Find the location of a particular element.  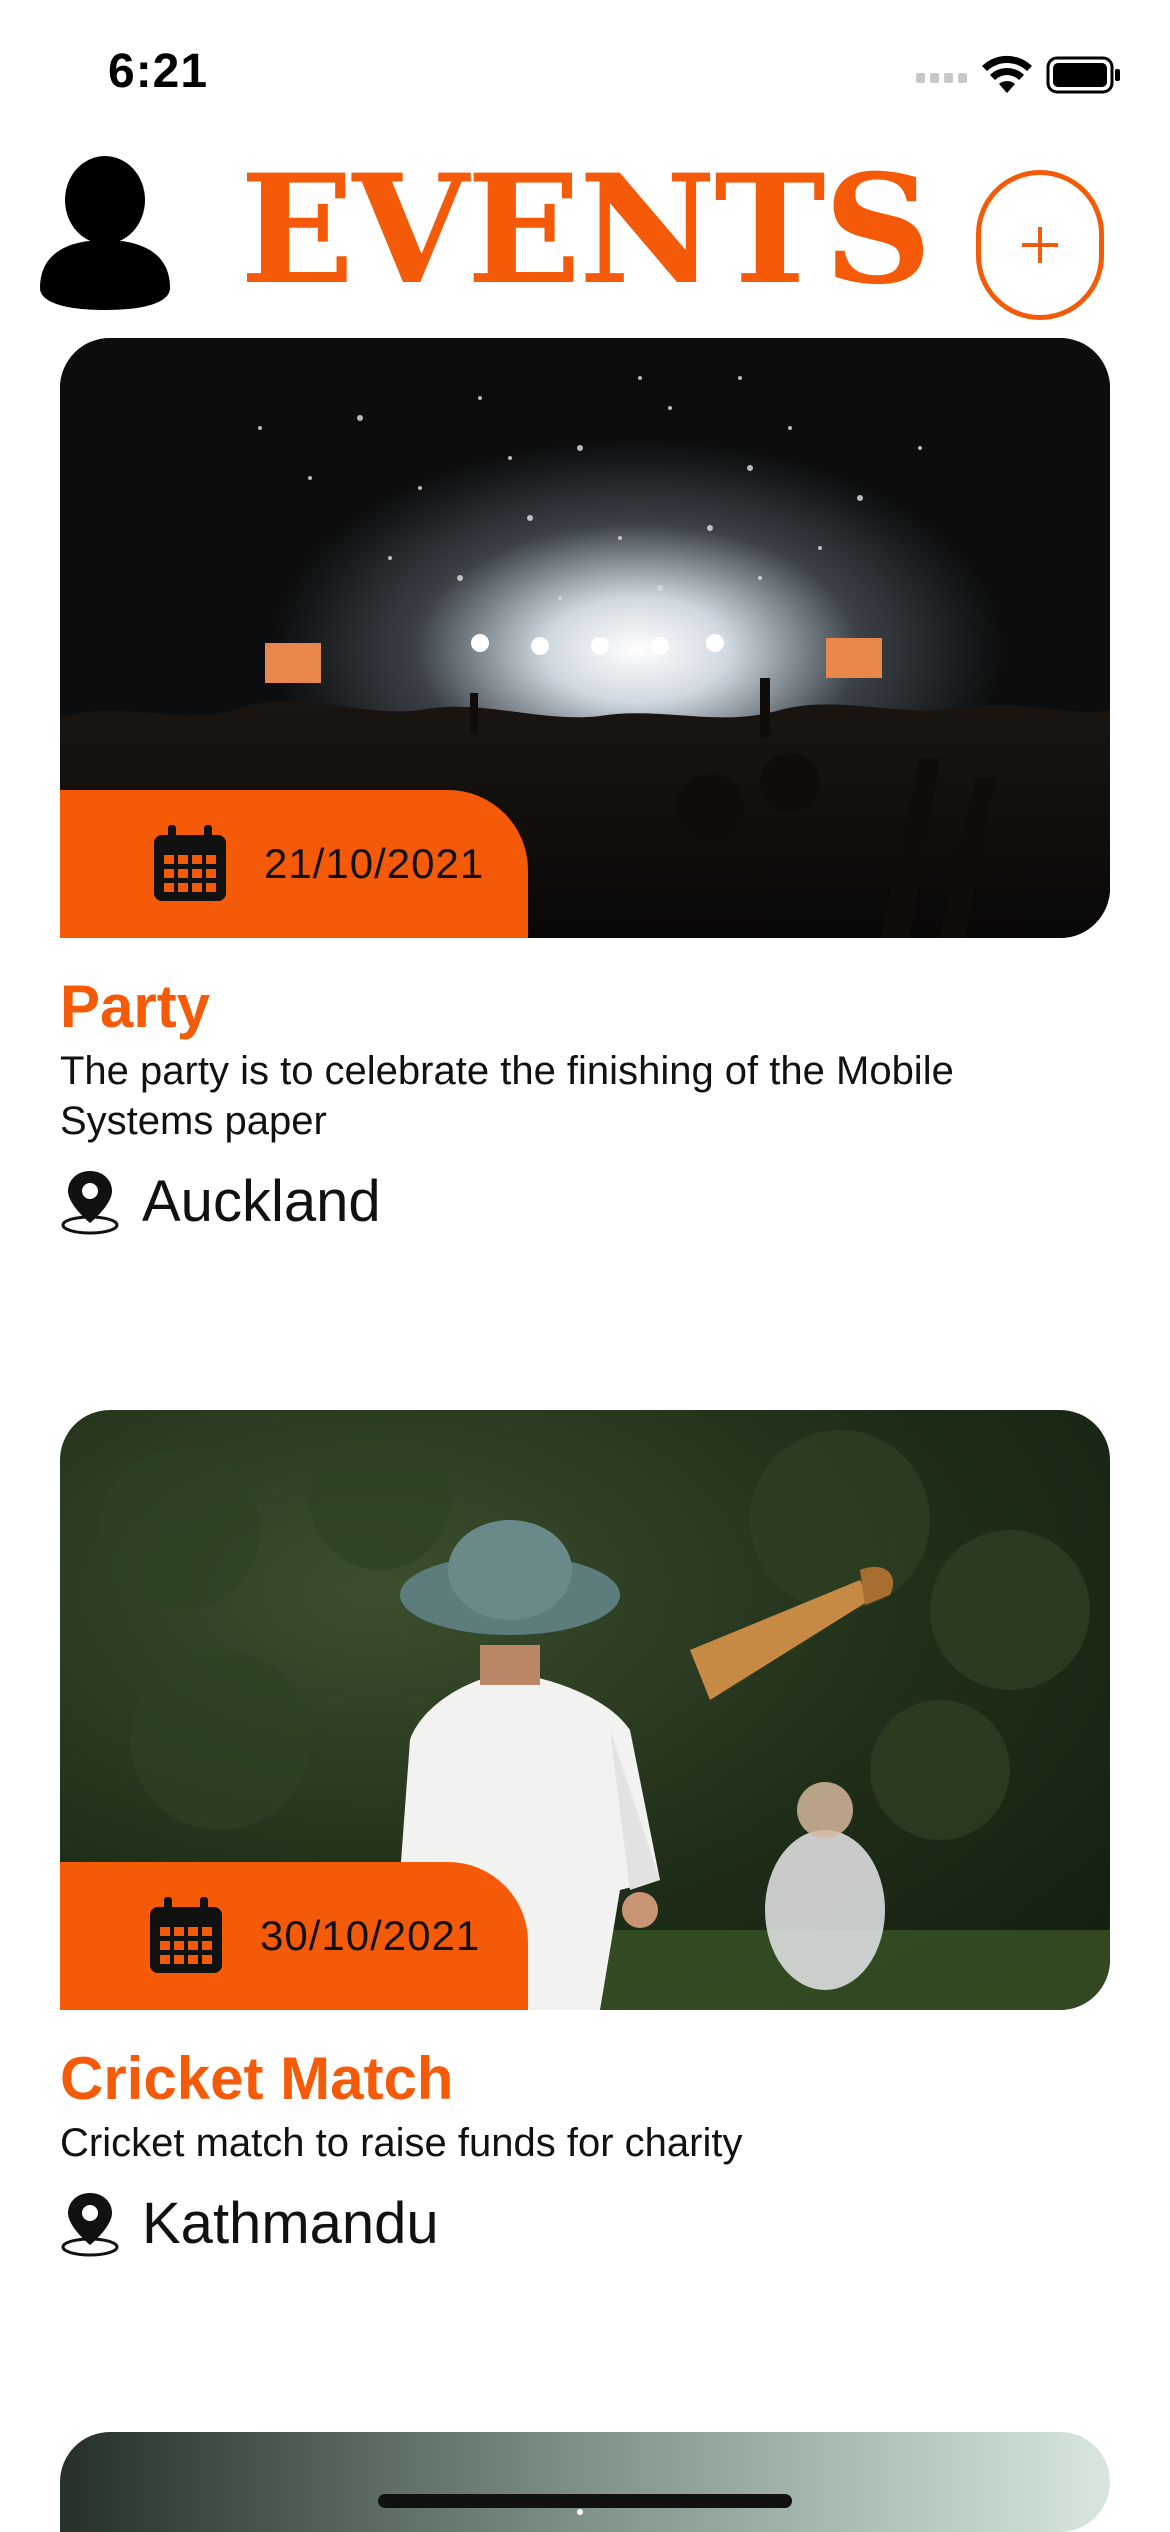

status-bar: 6:21 is located at coordinates (585, 70).